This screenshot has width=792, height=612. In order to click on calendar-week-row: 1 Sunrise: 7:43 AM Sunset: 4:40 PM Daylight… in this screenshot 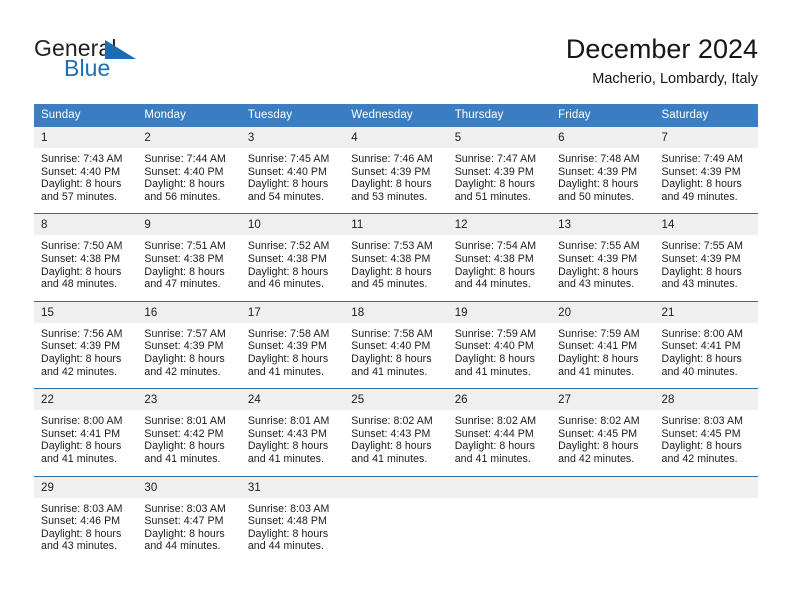, I will do `click(396, 170)`.